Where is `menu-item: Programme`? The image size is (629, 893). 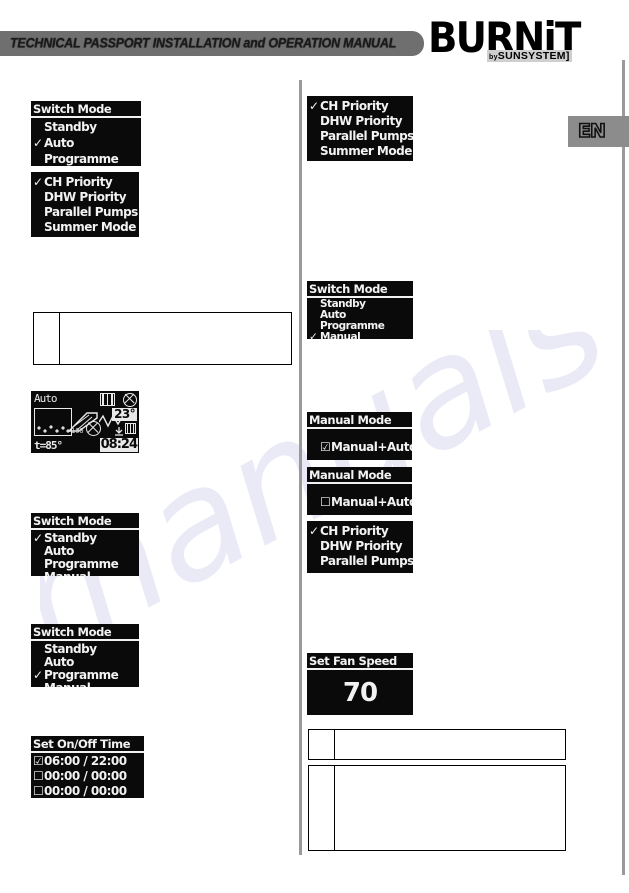
menu-item: Programme is located at coordinates (86, 159).